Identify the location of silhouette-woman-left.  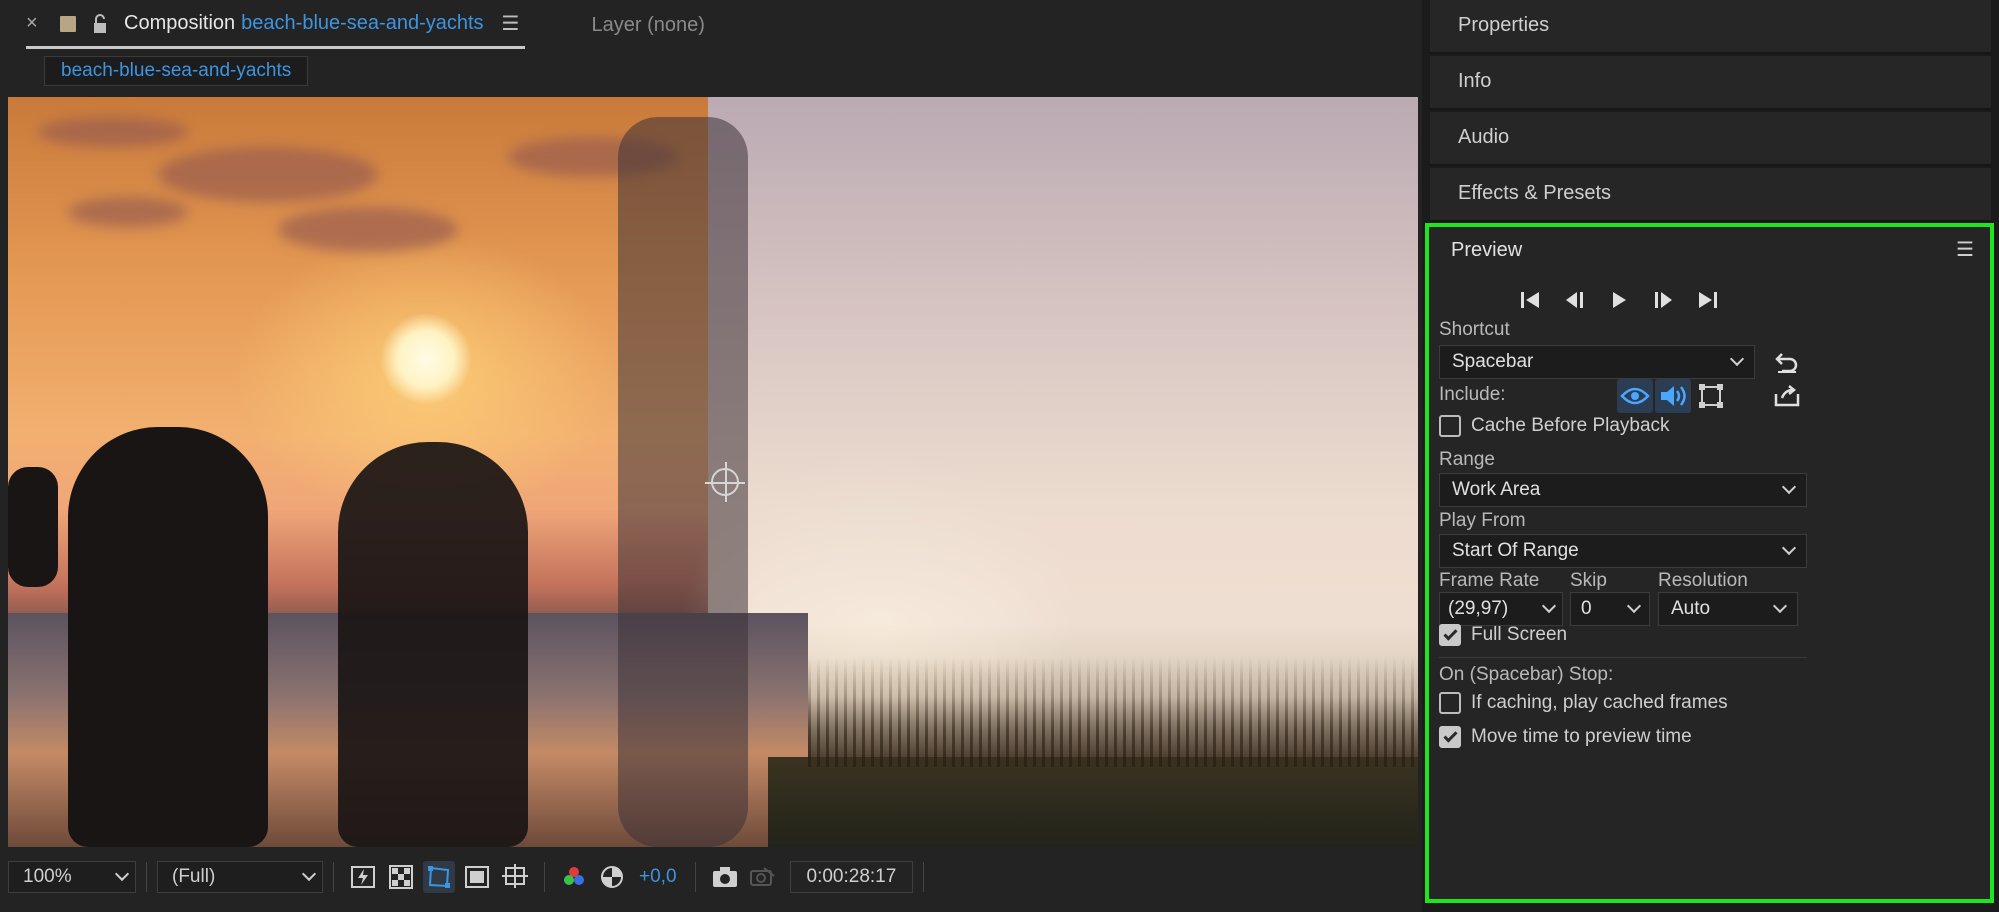
(168, 637).